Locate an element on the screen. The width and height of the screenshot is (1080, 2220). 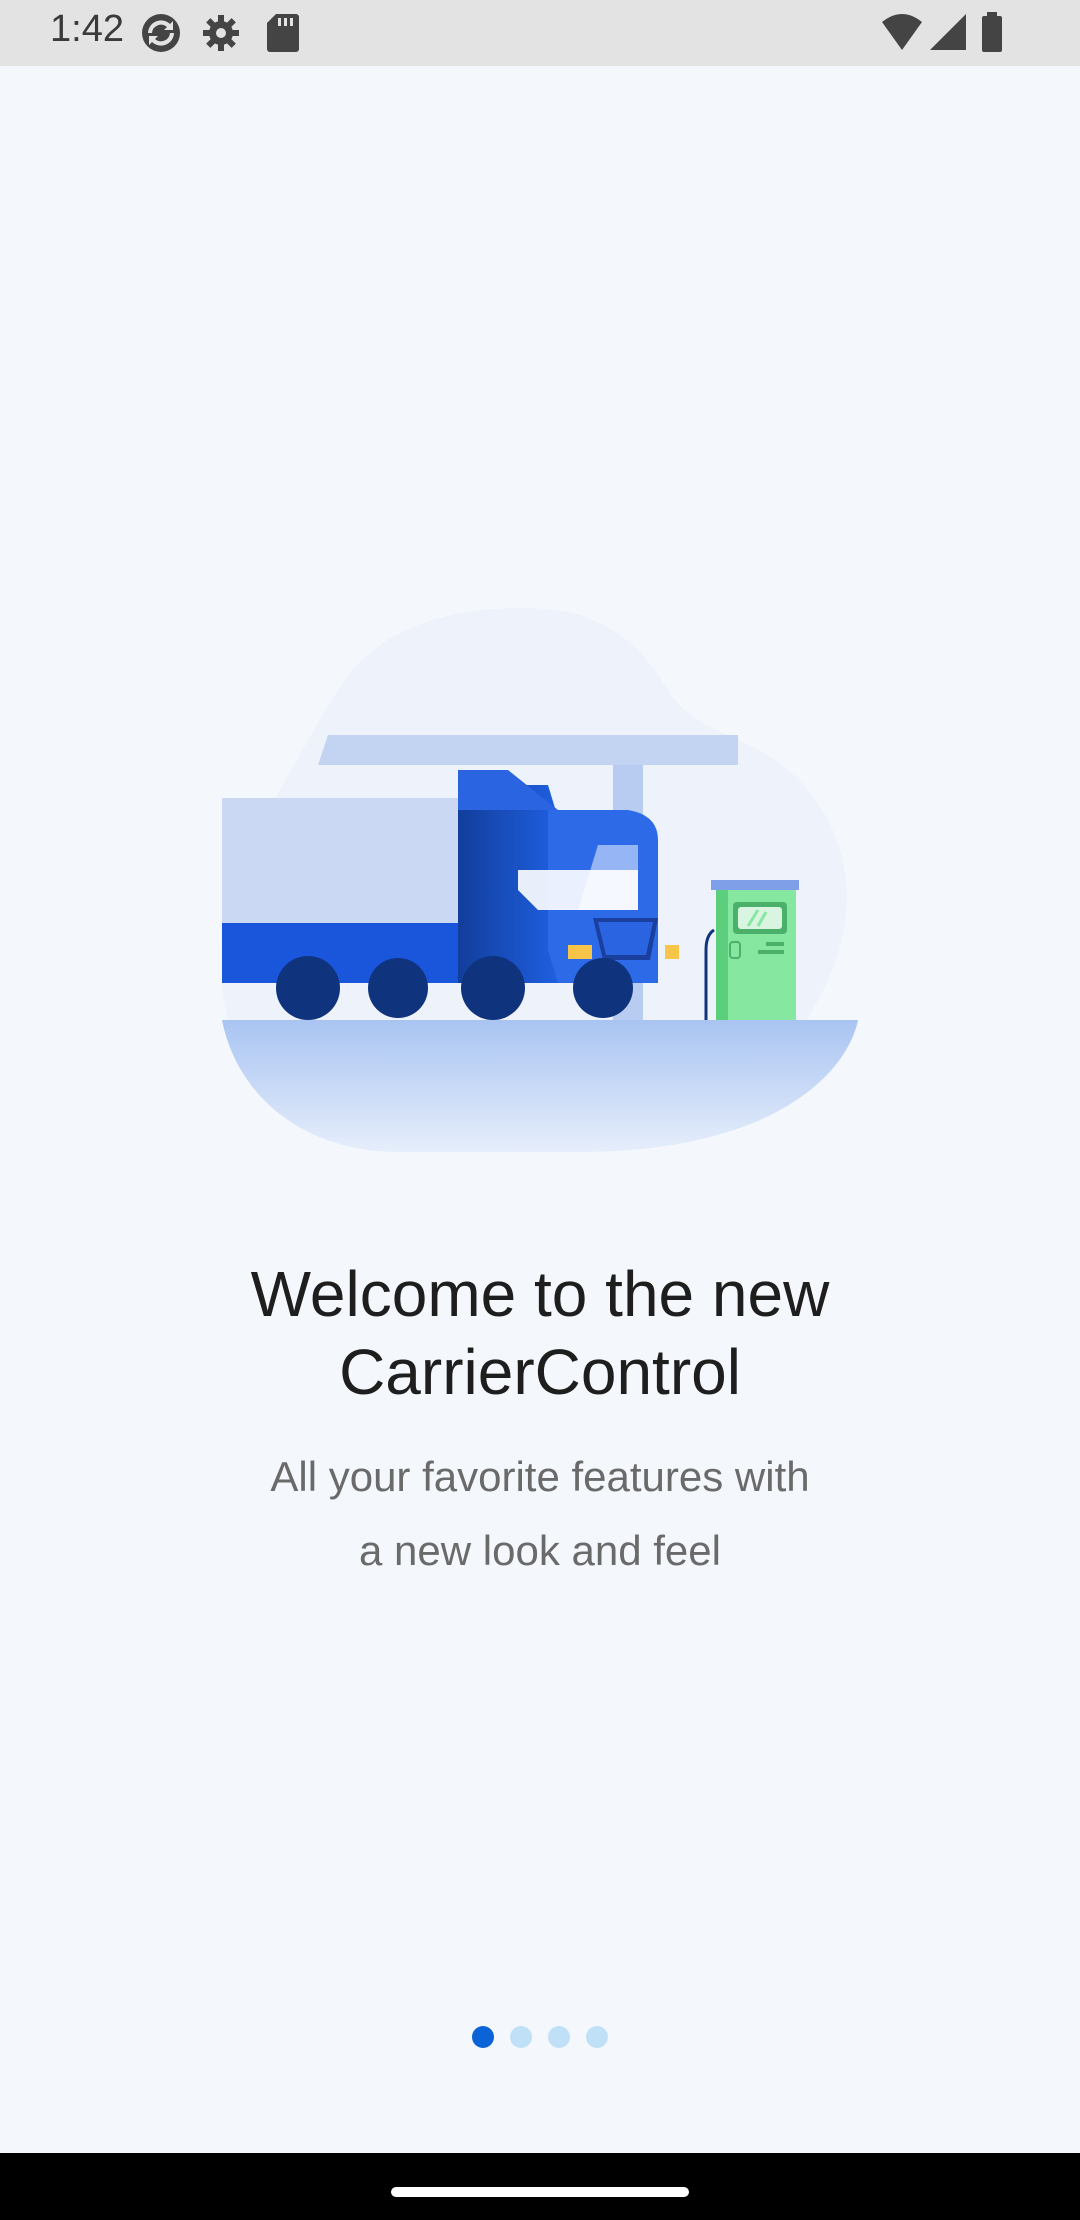
welcome-subtitle-line-1: All your favorite features with is located at coordinates (540, 1476).